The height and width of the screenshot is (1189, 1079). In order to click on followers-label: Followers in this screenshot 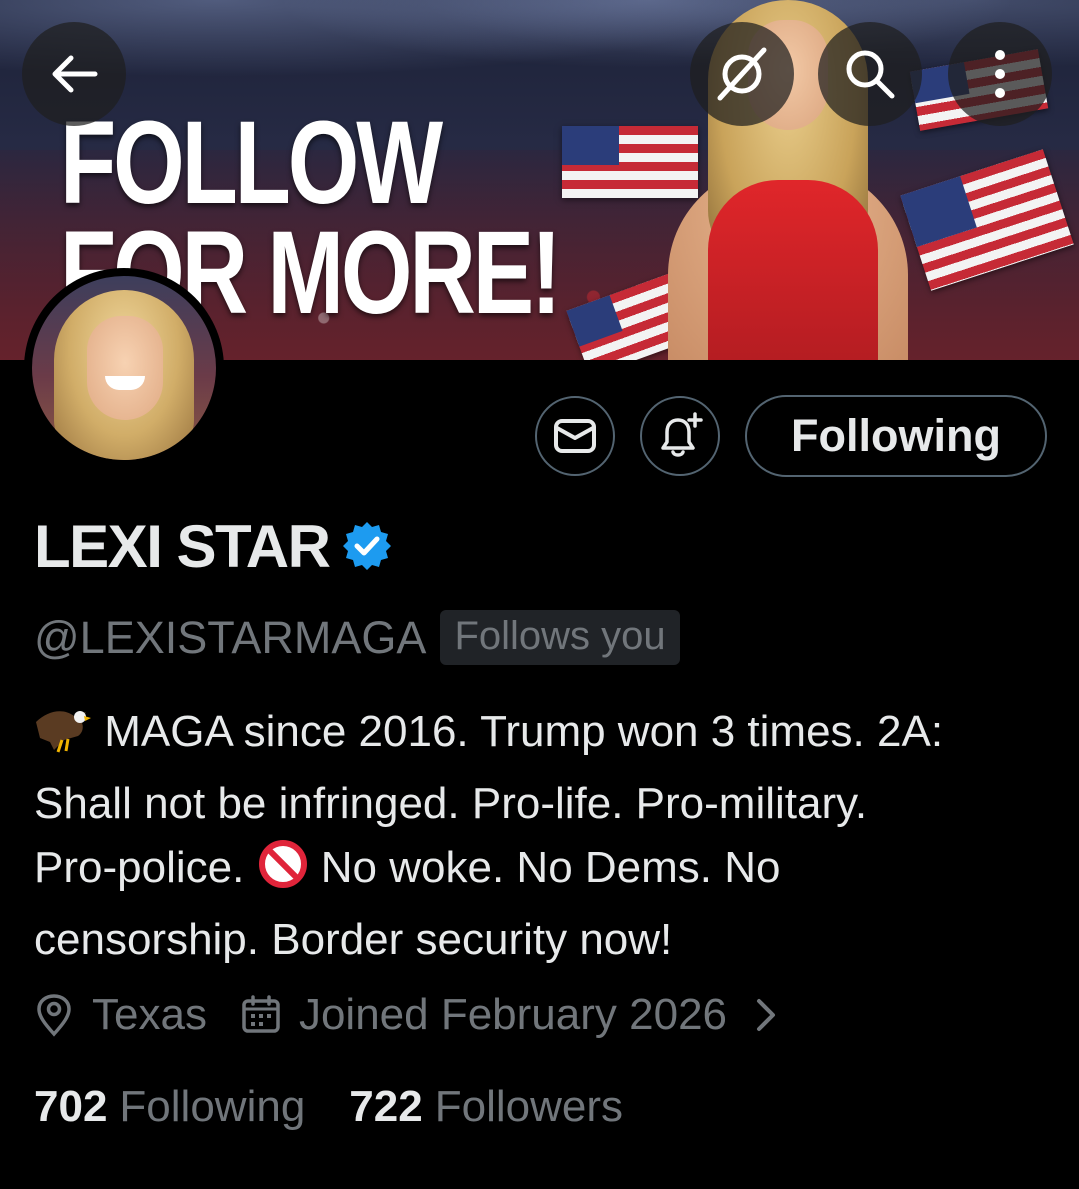, I will do `click(528, 1106)`.